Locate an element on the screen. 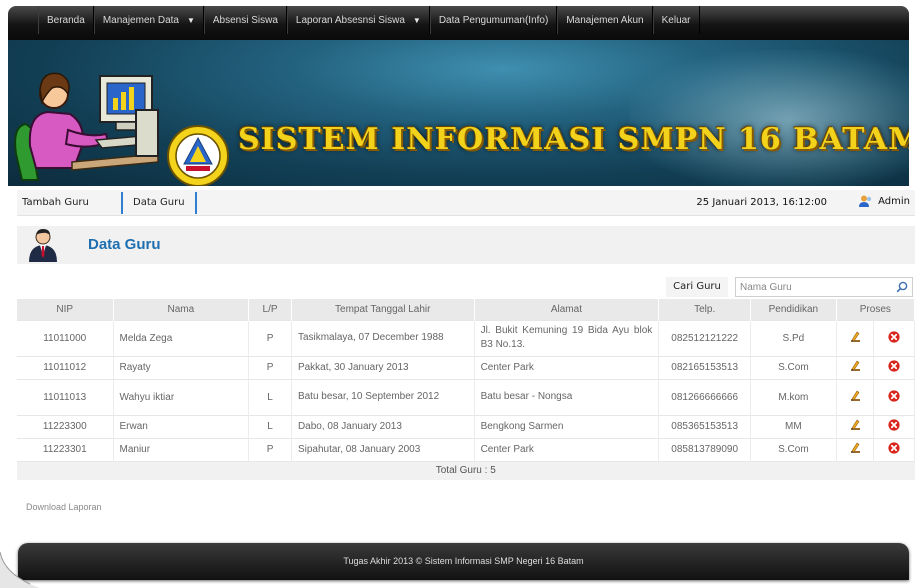 The width and height of the screenshot is (915, 588). table-footer-row: Total Guru : 5 is located at coordinates (466, 470).